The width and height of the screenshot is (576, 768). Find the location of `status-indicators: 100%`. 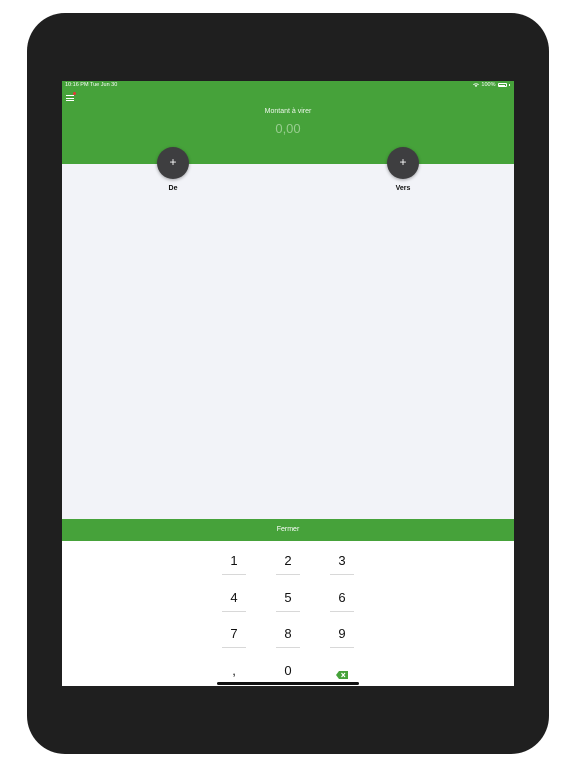

status-indicators: 100% is located at coordinates (491, 85).